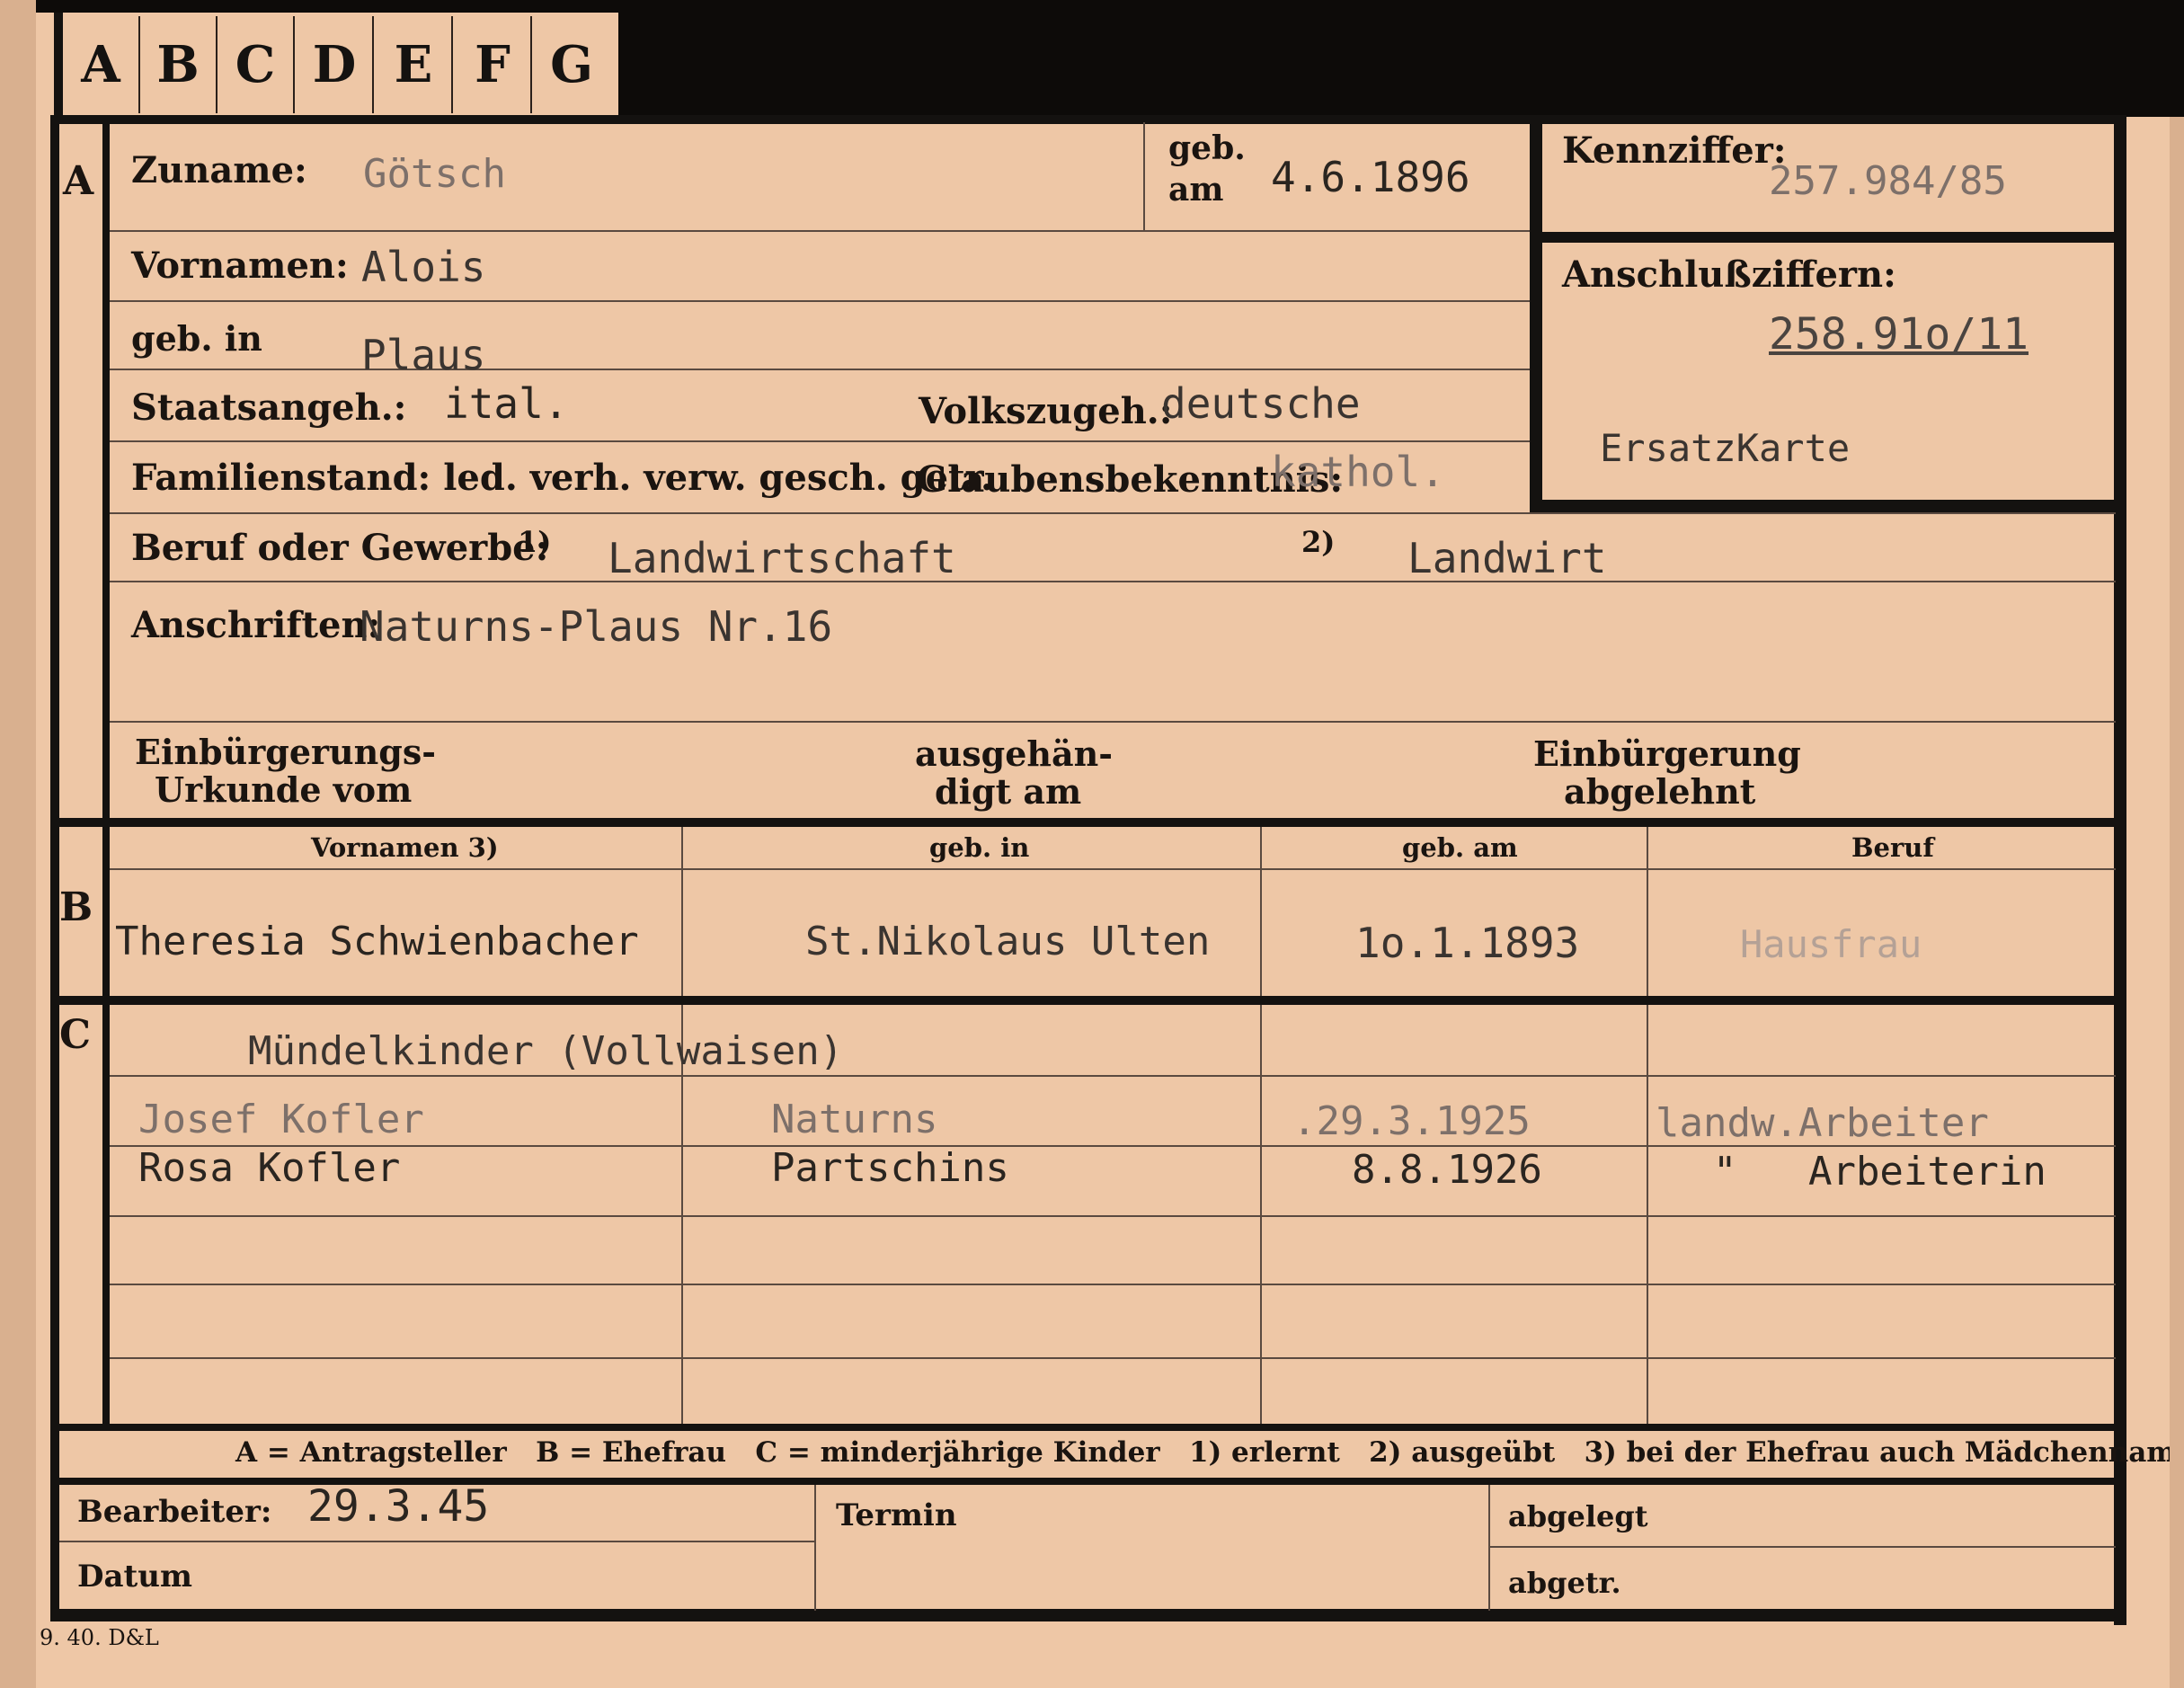  What do you see at coordinates (1674, 151) in the screenshot?
I see `kennziffer-label: Kennziffer:` at bounding box center [1674, 151].